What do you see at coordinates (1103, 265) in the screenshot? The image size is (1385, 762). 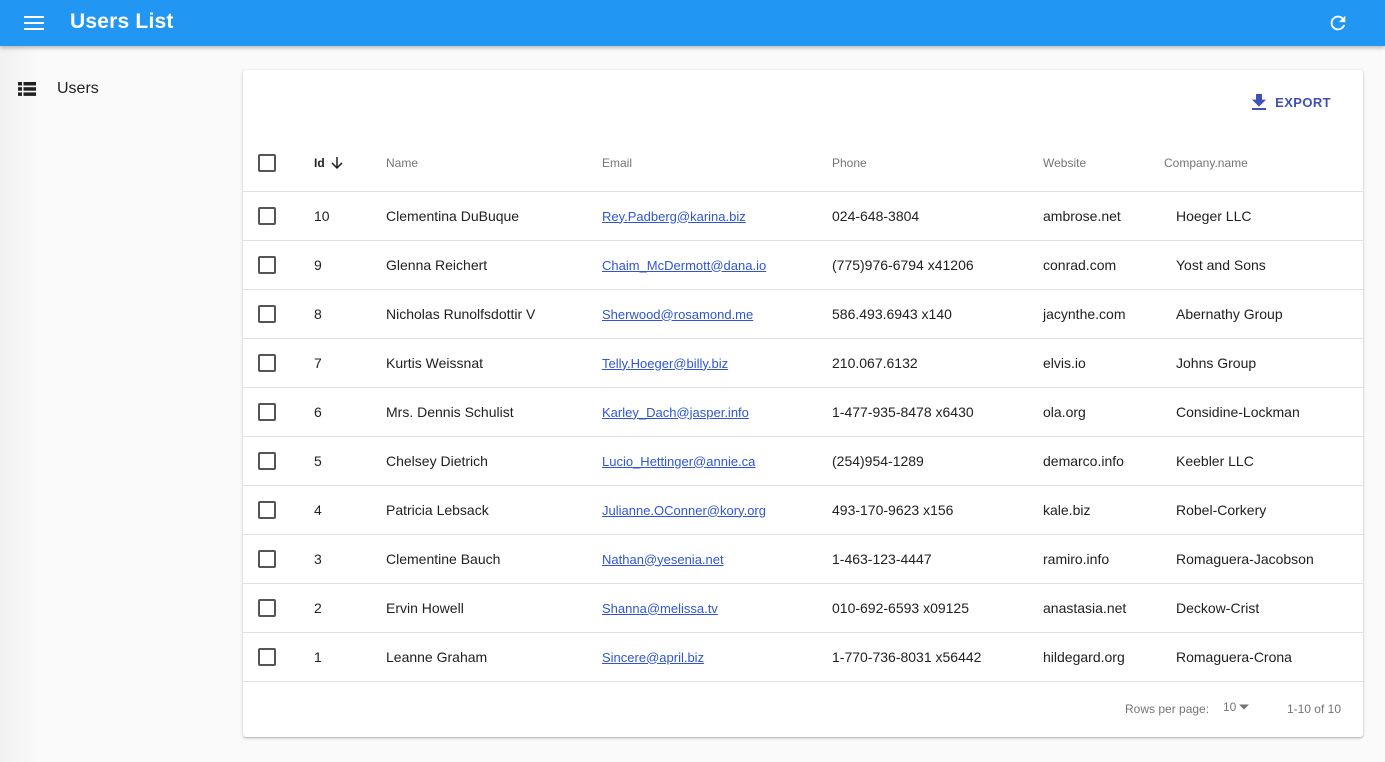 I see `cell-website: conrad.com` at bounding box center [1103, 265].